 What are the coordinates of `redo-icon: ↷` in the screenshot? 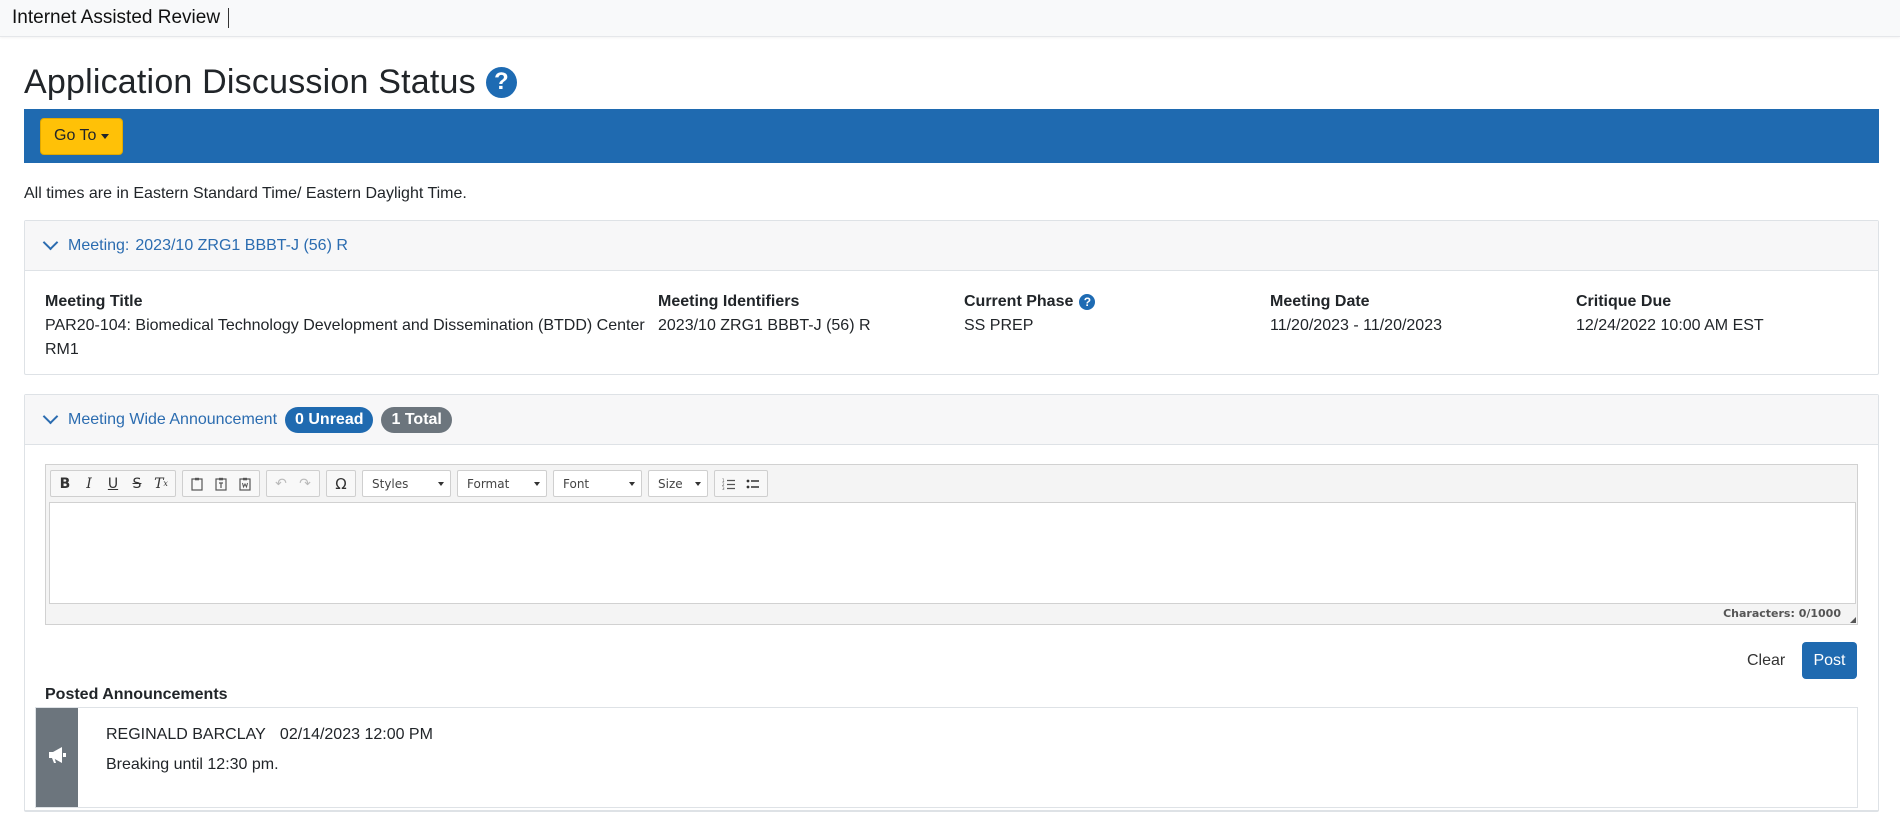 It's located at (305, 483).